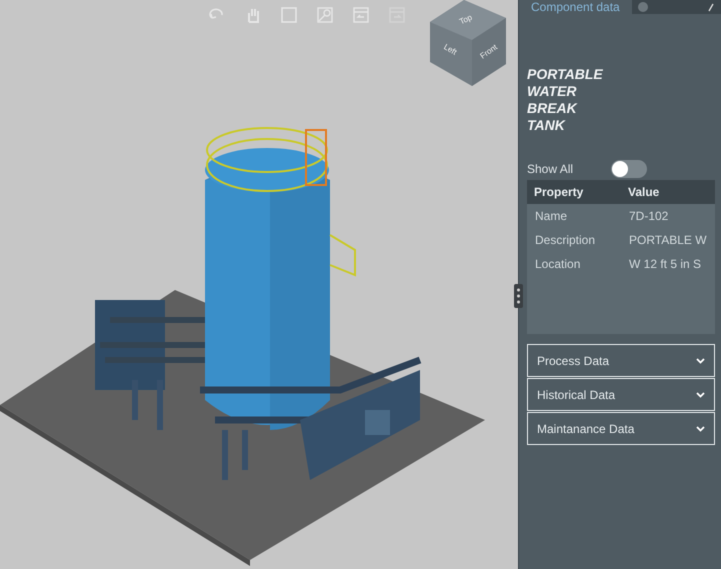 The height and width of the screenshot is (569, 721). I want to click on accordion-header: Historical Data, so click(621, 394).